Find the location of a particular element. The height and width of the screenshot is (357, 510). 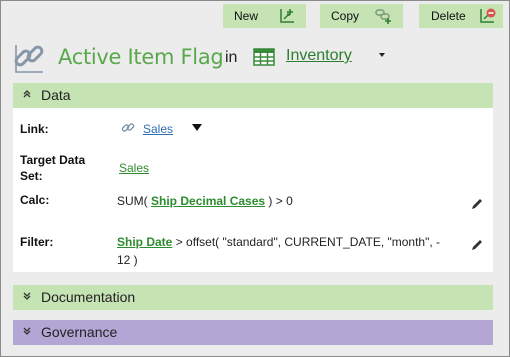

table-grid-icon is located at coordinates (264, 57).